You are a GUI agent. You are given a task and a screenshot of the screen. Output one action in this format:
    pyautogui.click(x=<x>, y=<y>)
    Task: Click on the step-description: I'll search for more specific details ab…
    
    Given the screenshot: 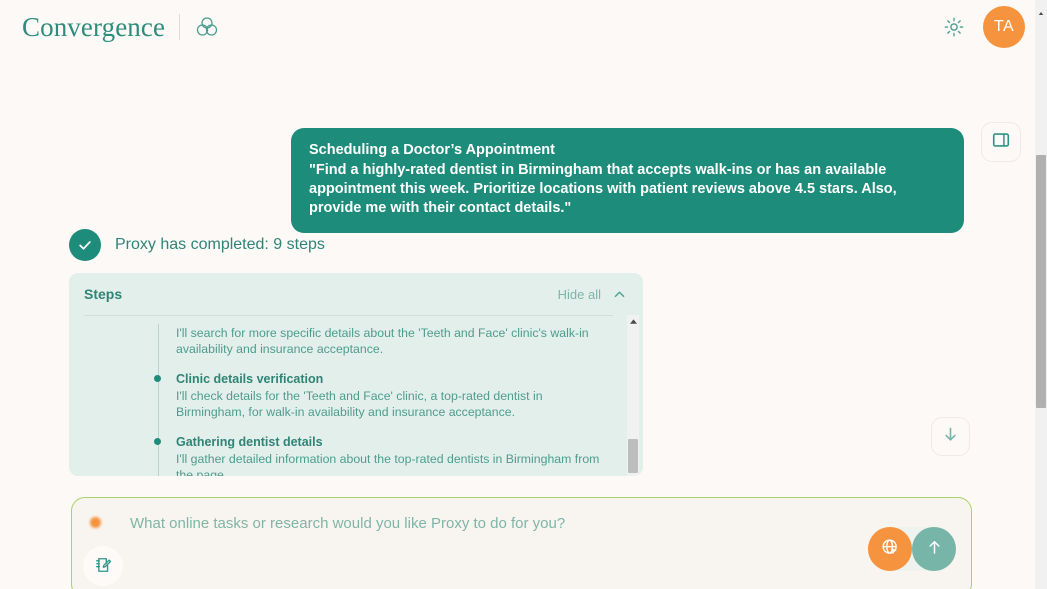 What is the action you would take?
    pyautogui.click(x=382, y=341)
    